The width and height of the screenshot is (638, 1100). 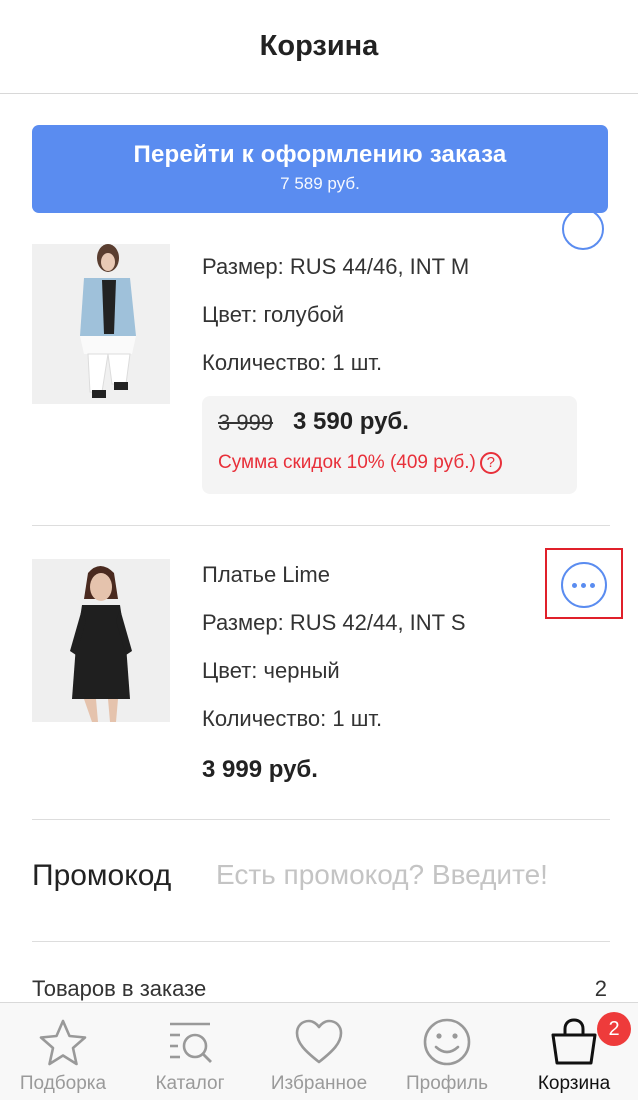 I want to click on star-icon, so click(x=63, y=1042).